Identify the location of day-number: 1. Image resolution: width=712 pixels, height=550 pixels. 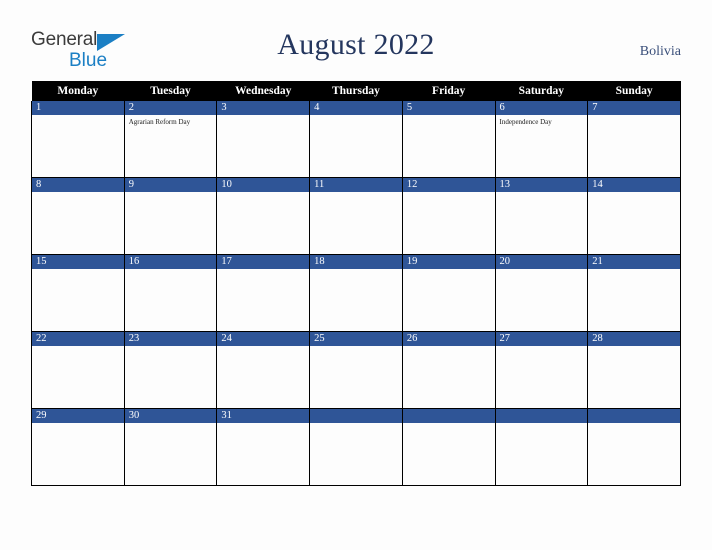
(78, 108).